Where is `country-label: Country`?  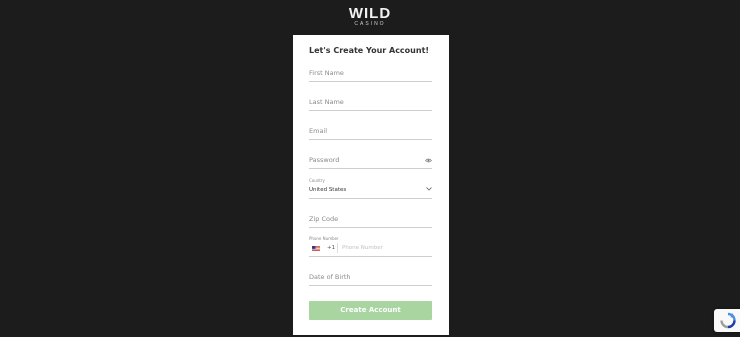
country-label: Country is located at coordinates (317, 180).